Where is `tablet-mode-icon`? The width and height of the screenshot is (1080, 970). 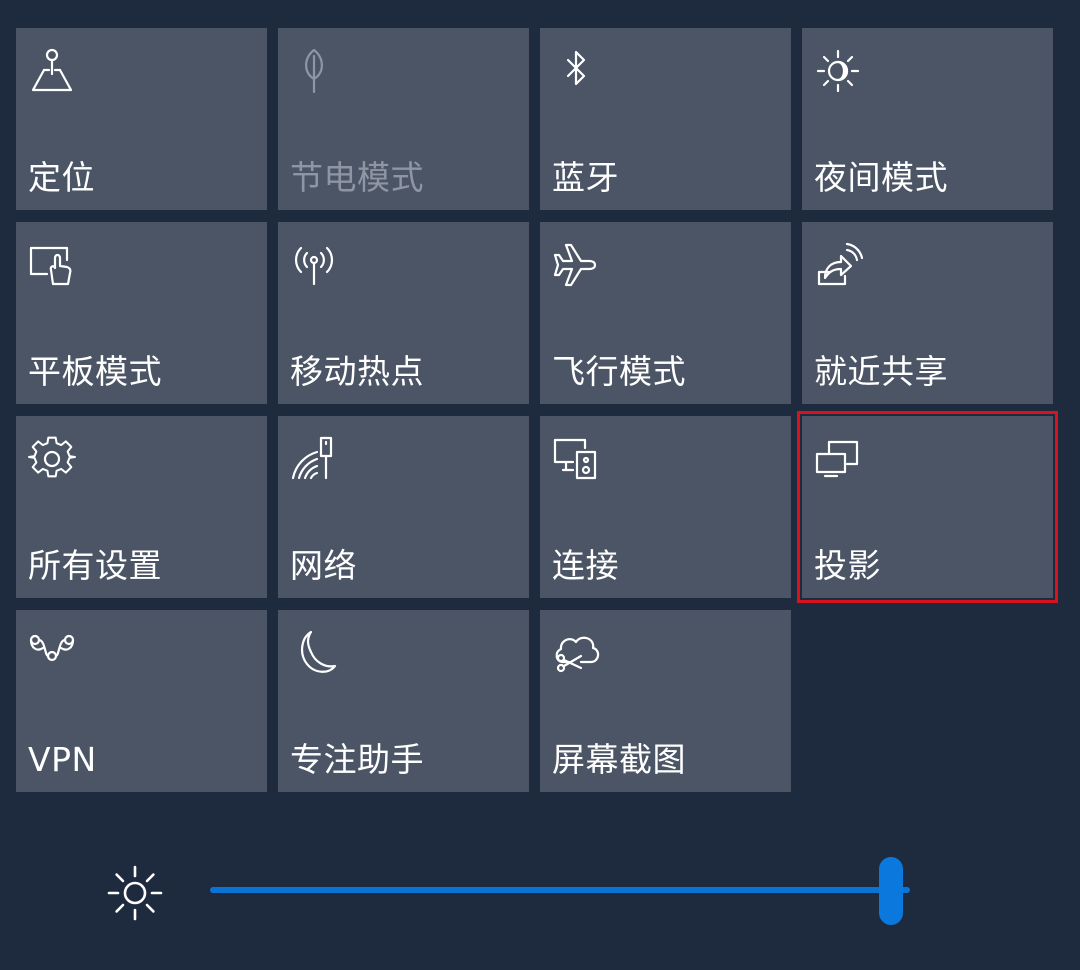
tablet-mode-icon is located at coordinates (52, 265).